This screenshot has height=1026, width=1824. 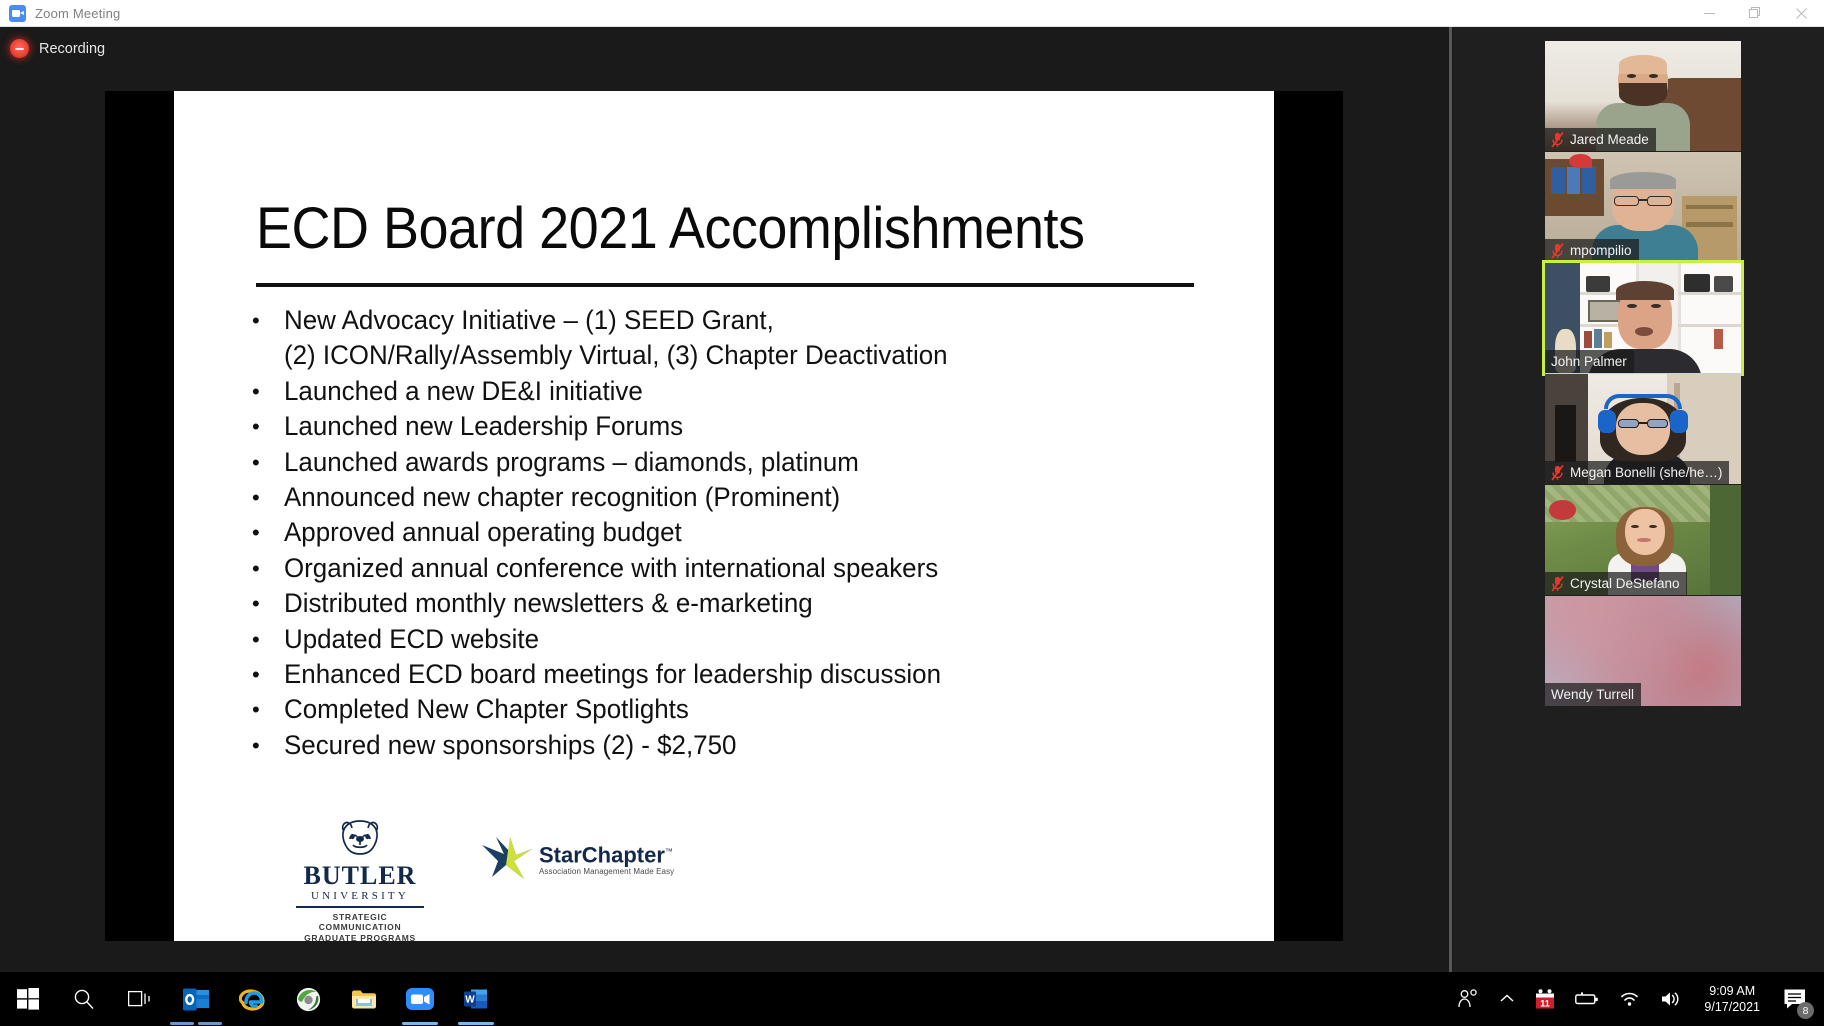 I want to click on wifi-icon, so click(x=1629, y=999).